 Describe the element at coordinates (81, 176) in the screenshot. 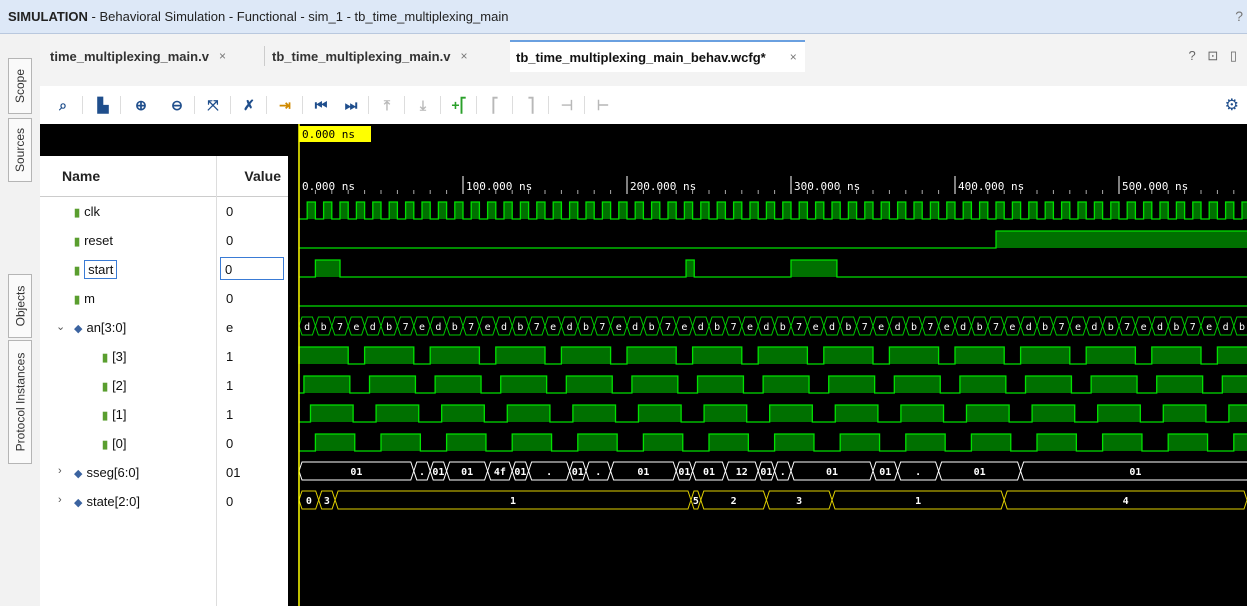

I see `name-column-header: Name` at that location.